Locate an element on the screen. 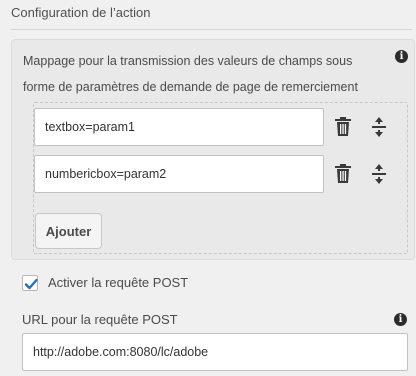 This screenshot has height=376, width=416. section-divider is located at coordinates (211, 29).